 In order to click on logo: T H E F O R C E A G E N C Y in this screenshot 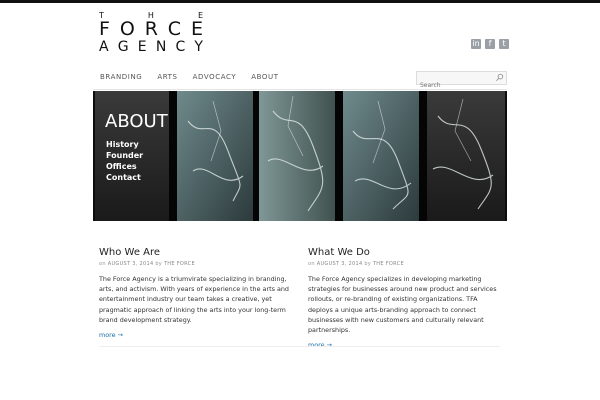, I will do `click(151, 33)`.